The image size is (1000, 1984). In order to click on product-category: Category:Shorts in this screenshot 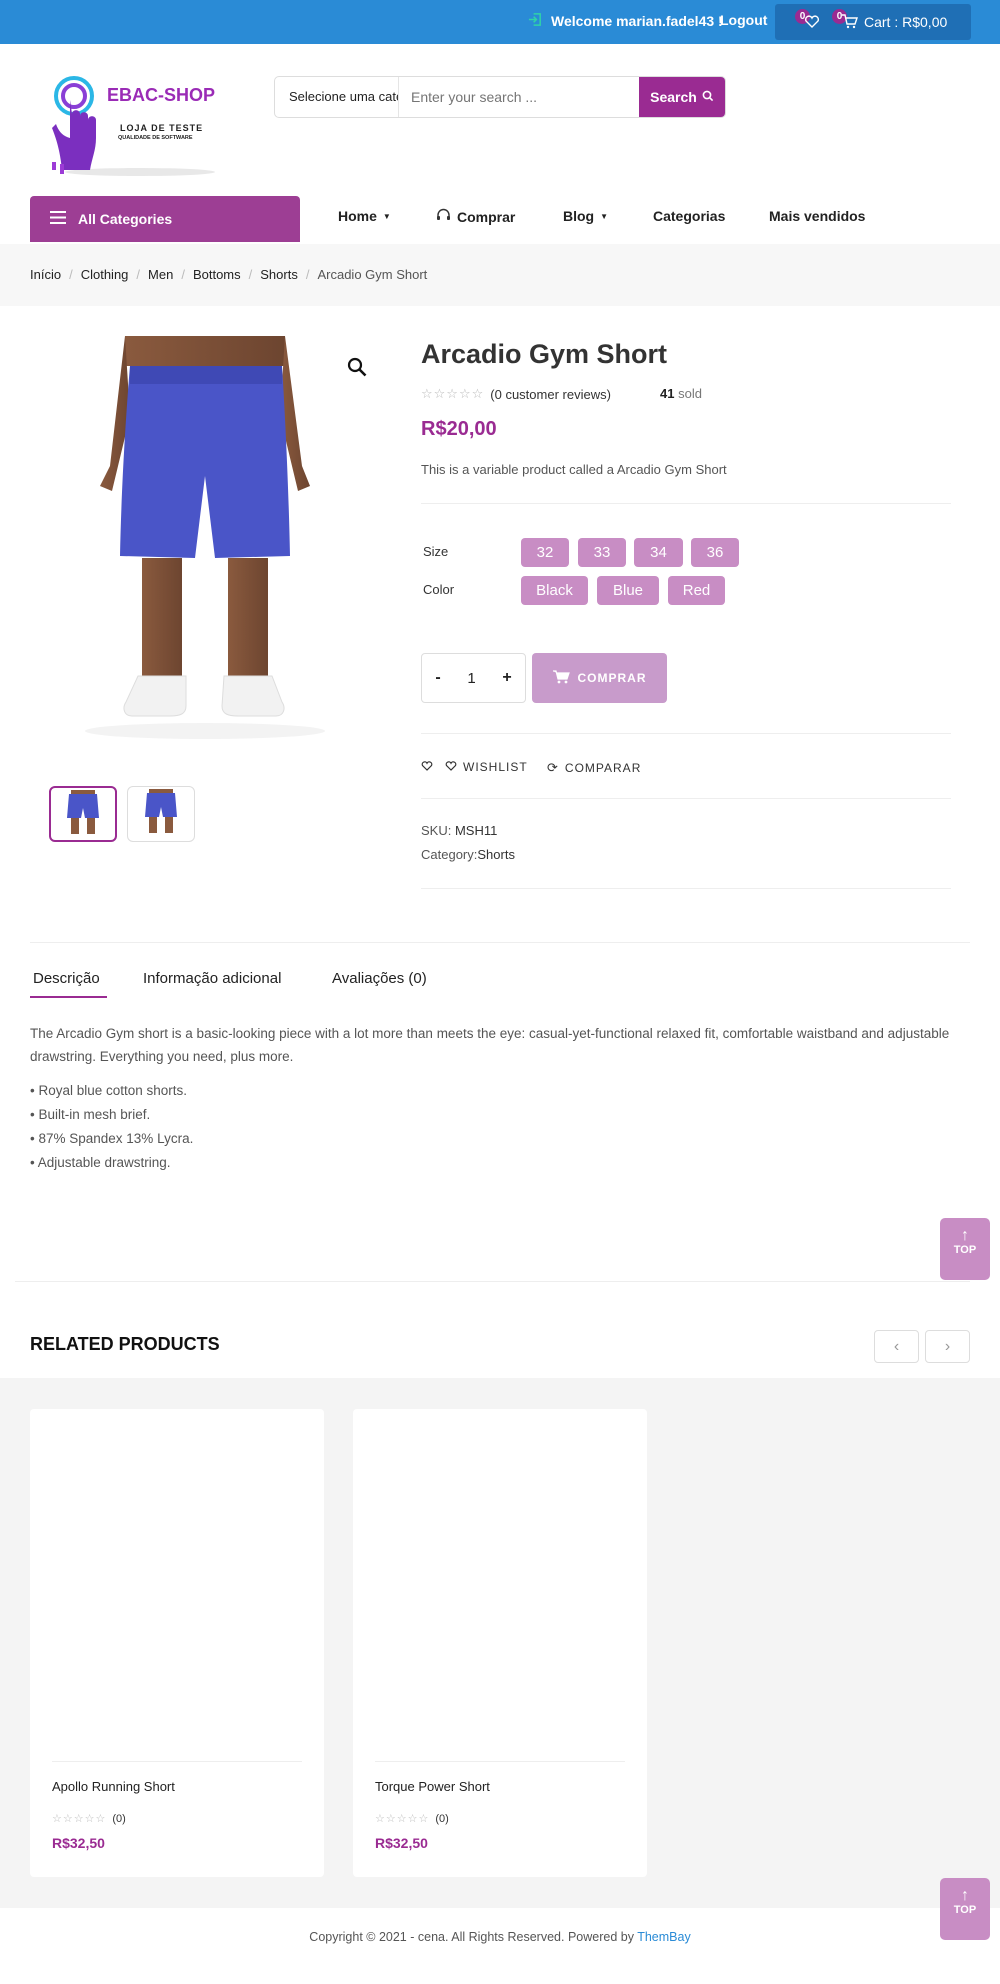, I will do `click(468, 854)`.